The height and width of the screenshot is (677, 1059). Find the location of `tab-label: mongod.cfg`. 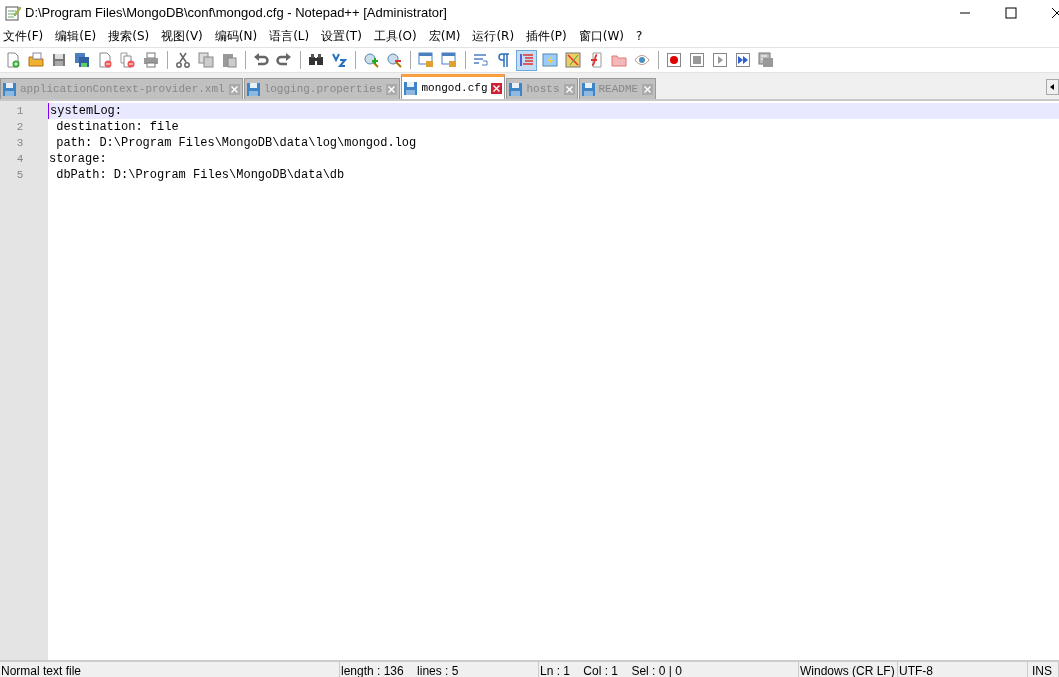

tab-label: mongod.cfg is located at coordinates (454, 88).